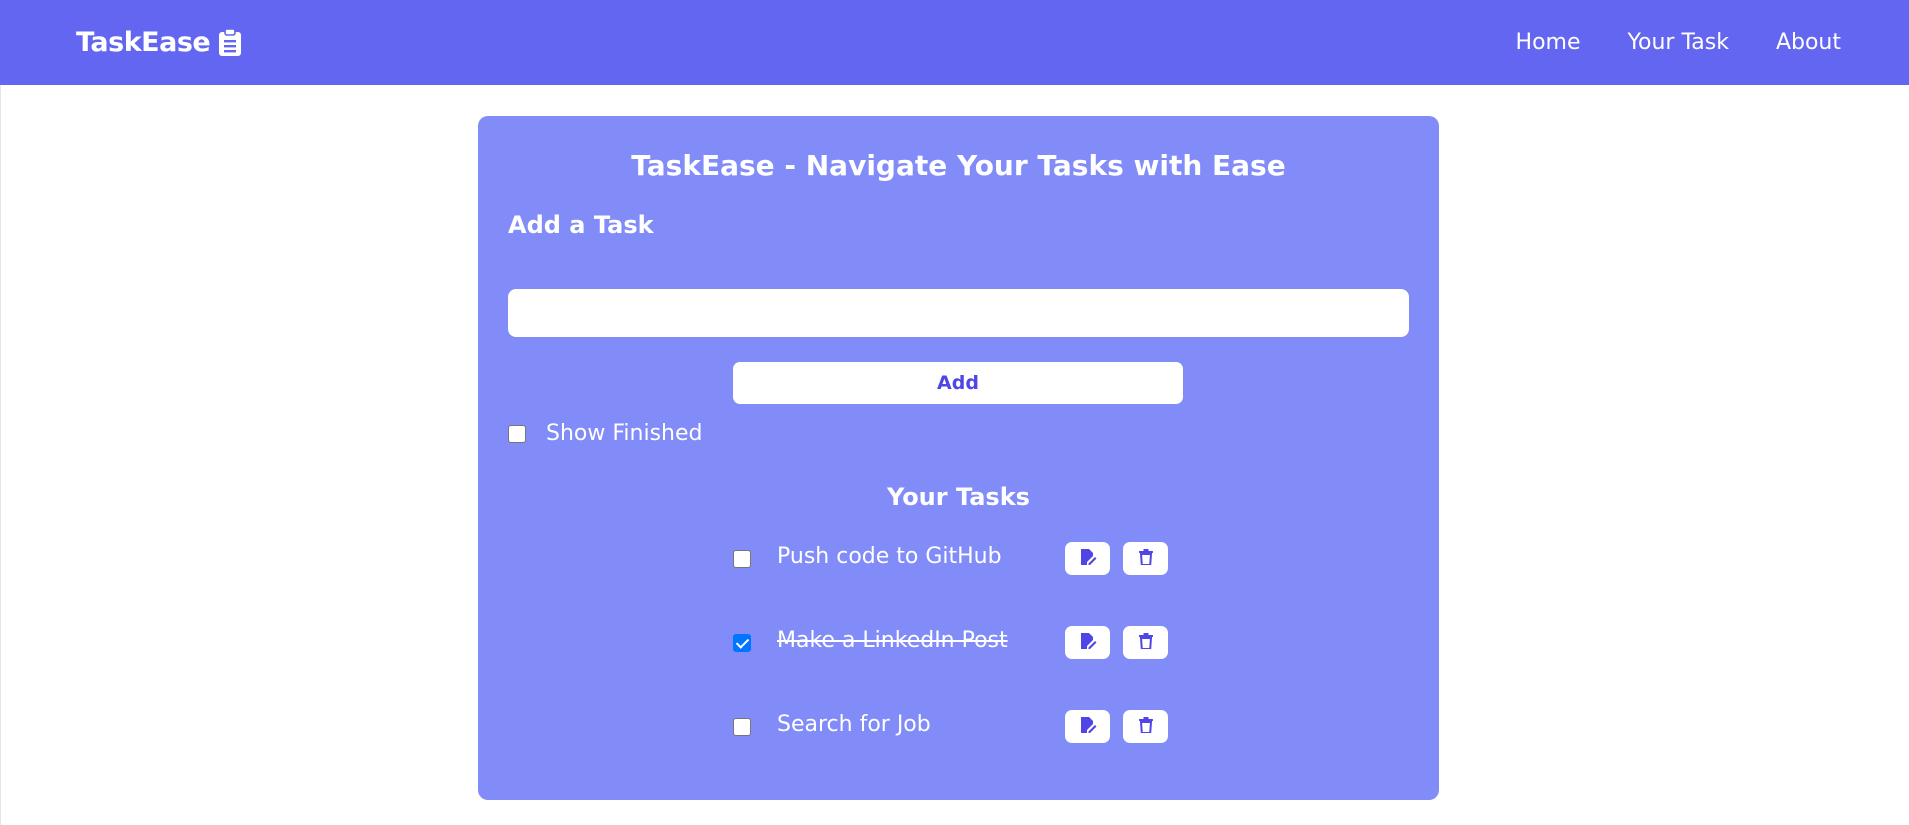 The height and width of the screenshot is (825, 1909). I want to click on add-task-heading: Add a Task, so click(581, 225).